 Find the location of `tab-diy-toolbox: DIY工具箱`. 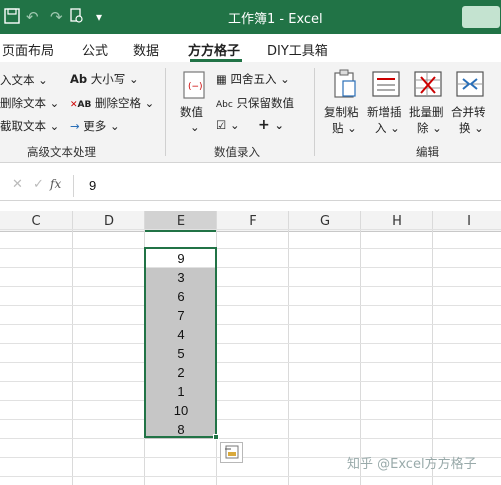

tab-diy-toolbox: DIY工具箱 is located at coordinates (297, 49).